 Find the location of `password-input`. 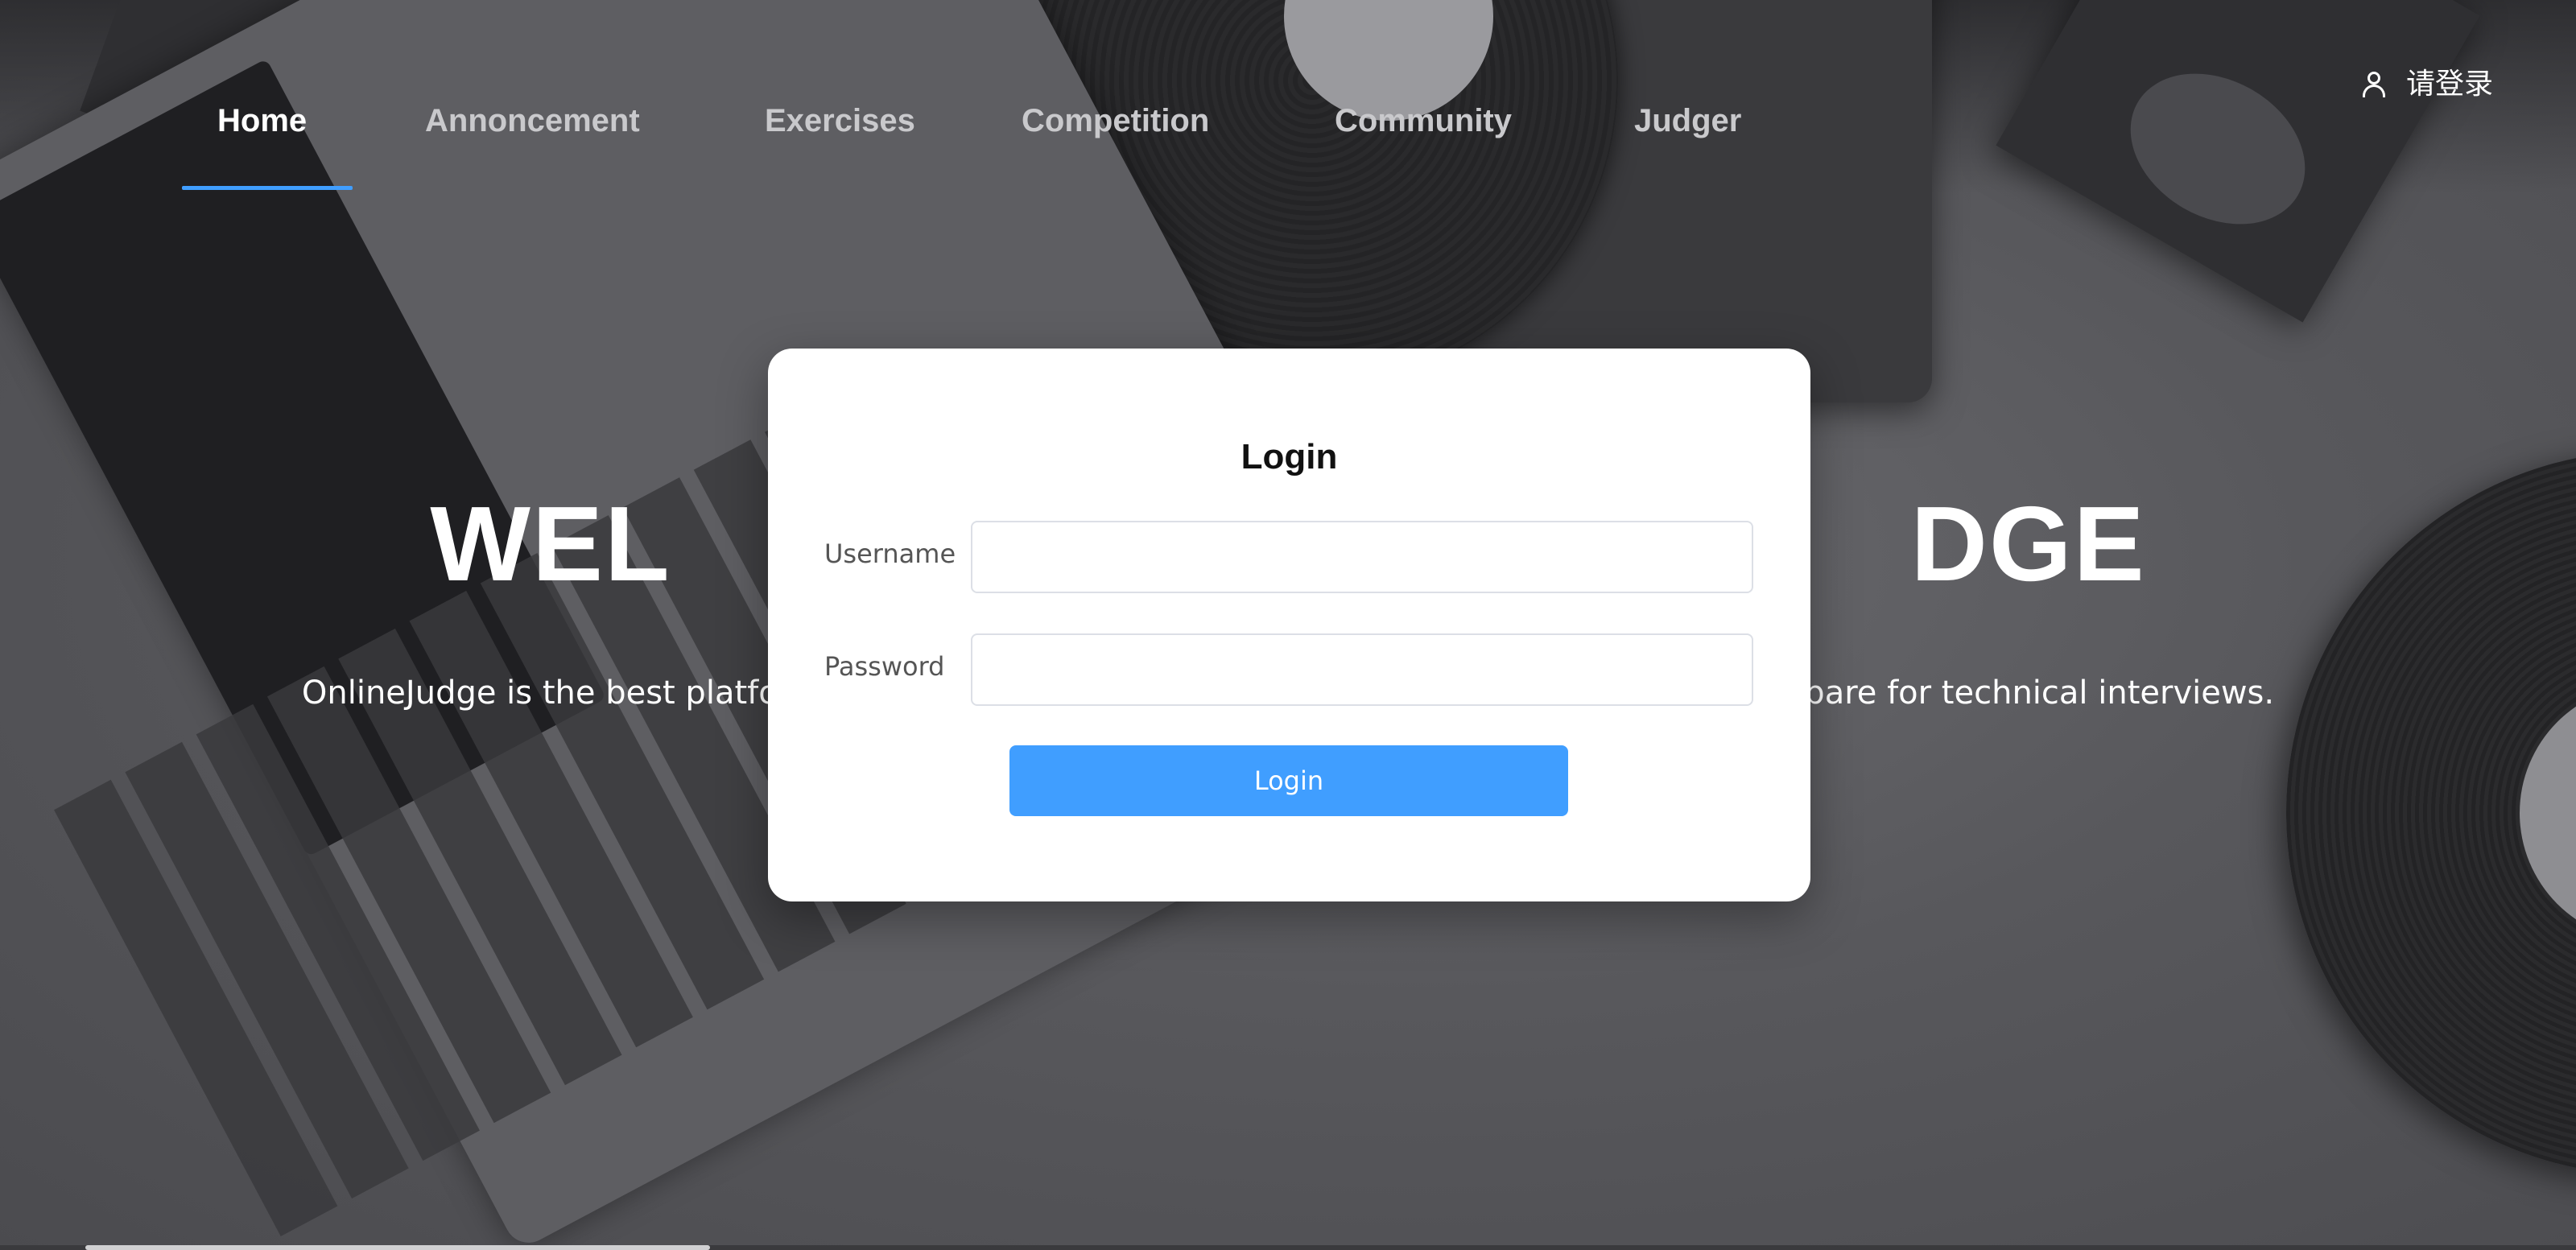

password-input is located at coordinates (1362, 669).